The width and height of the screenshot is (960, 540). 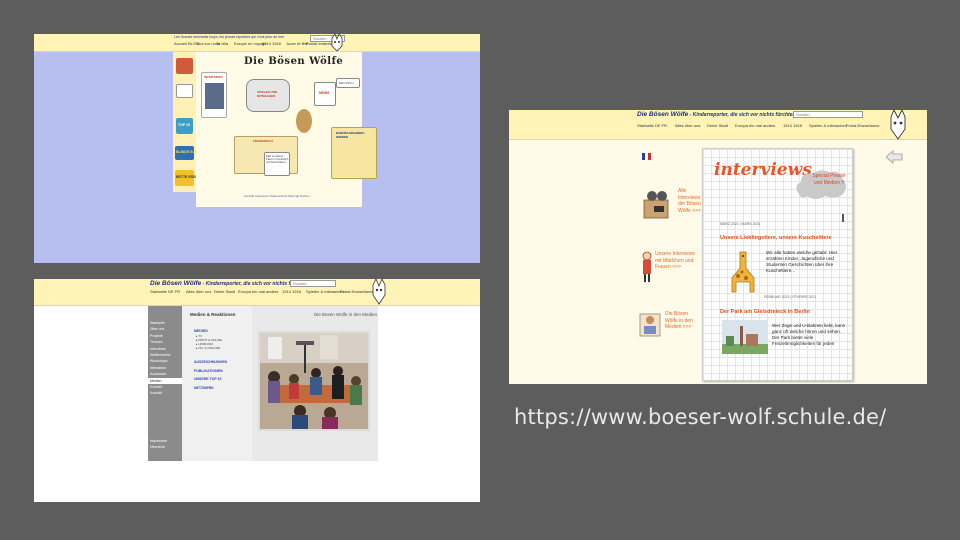 What do you see at coordinates (294, 61) in the screenshot?
I see `logo-title: Die Bösen Wölfe` at bounding box center [294, 61].